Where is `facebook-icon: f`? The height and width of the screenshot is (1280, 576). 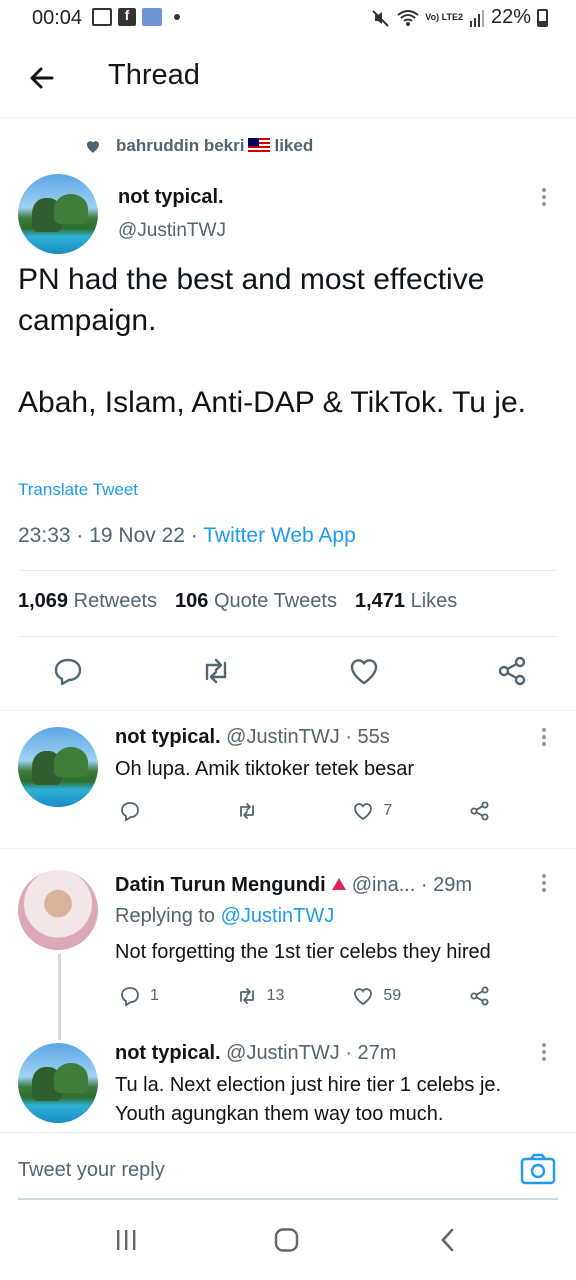
facebook-icon: f is located at coordinates (127, 17).